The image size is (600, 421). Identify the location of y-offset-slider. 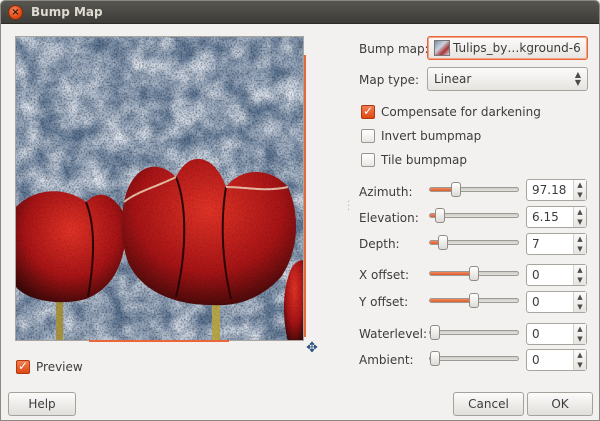
(474, 300).